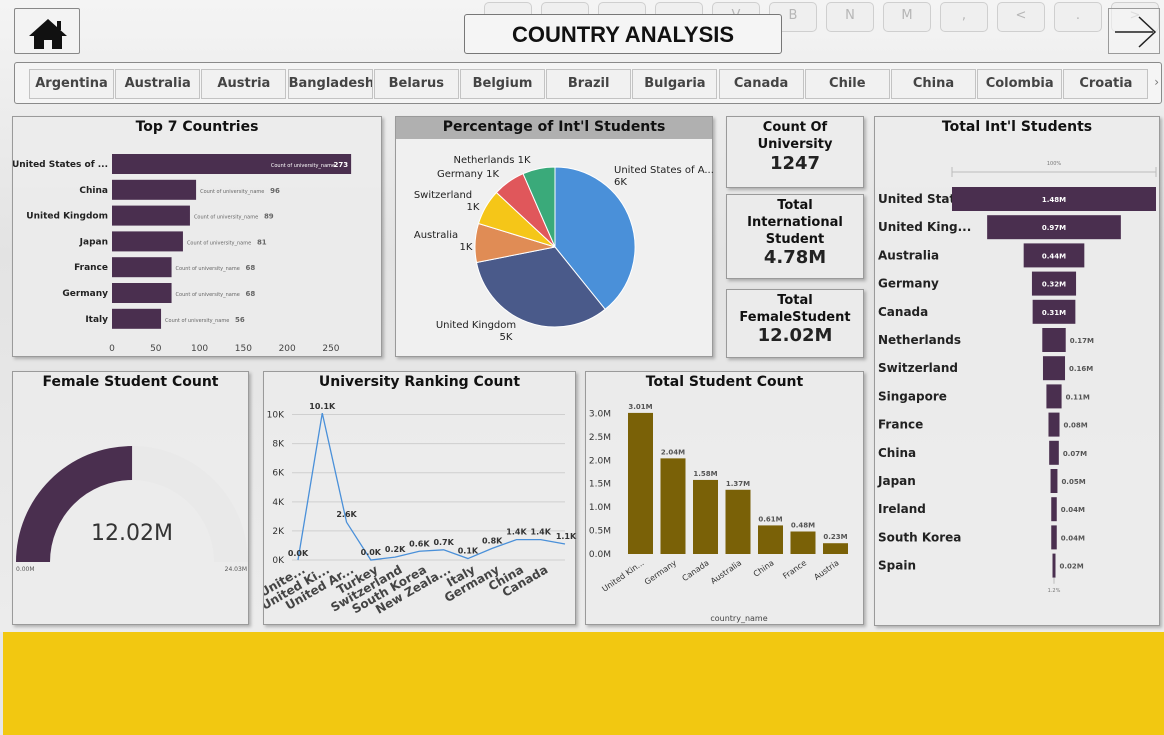 This screenshot has height=735, width=1164. What do you see at coordinates (907, 17) in the screenshot?
I see `keyboard-key: M` at bounding box center [907, 17].